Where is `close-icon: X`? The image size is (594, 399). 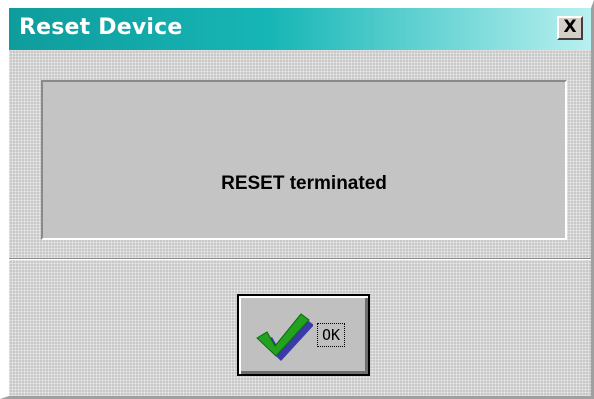 close-icon: X is located at coordinates (570, 27).